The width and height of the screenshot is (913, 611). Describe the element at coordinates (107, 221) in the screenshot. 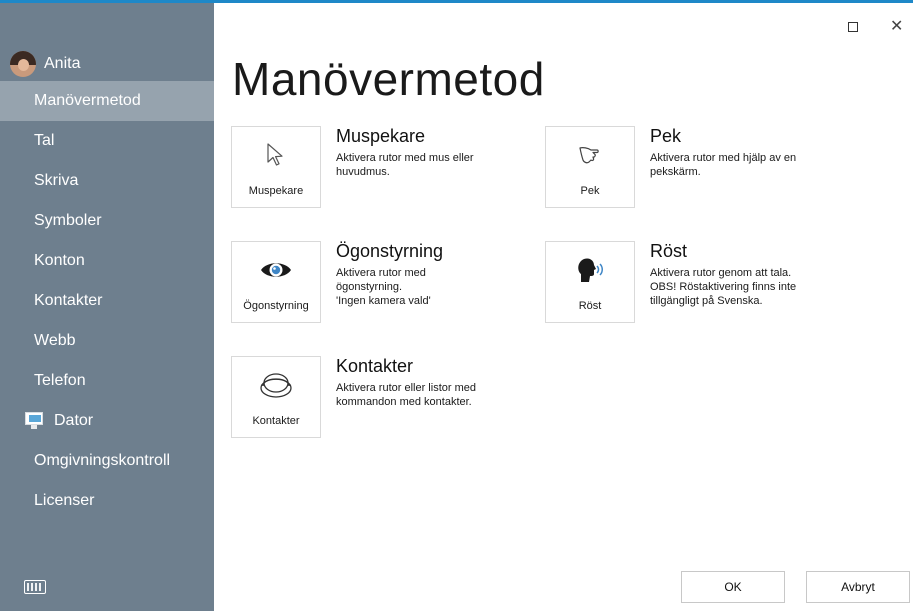

I see `sidebar-item-symboler: Symboler` at that location.